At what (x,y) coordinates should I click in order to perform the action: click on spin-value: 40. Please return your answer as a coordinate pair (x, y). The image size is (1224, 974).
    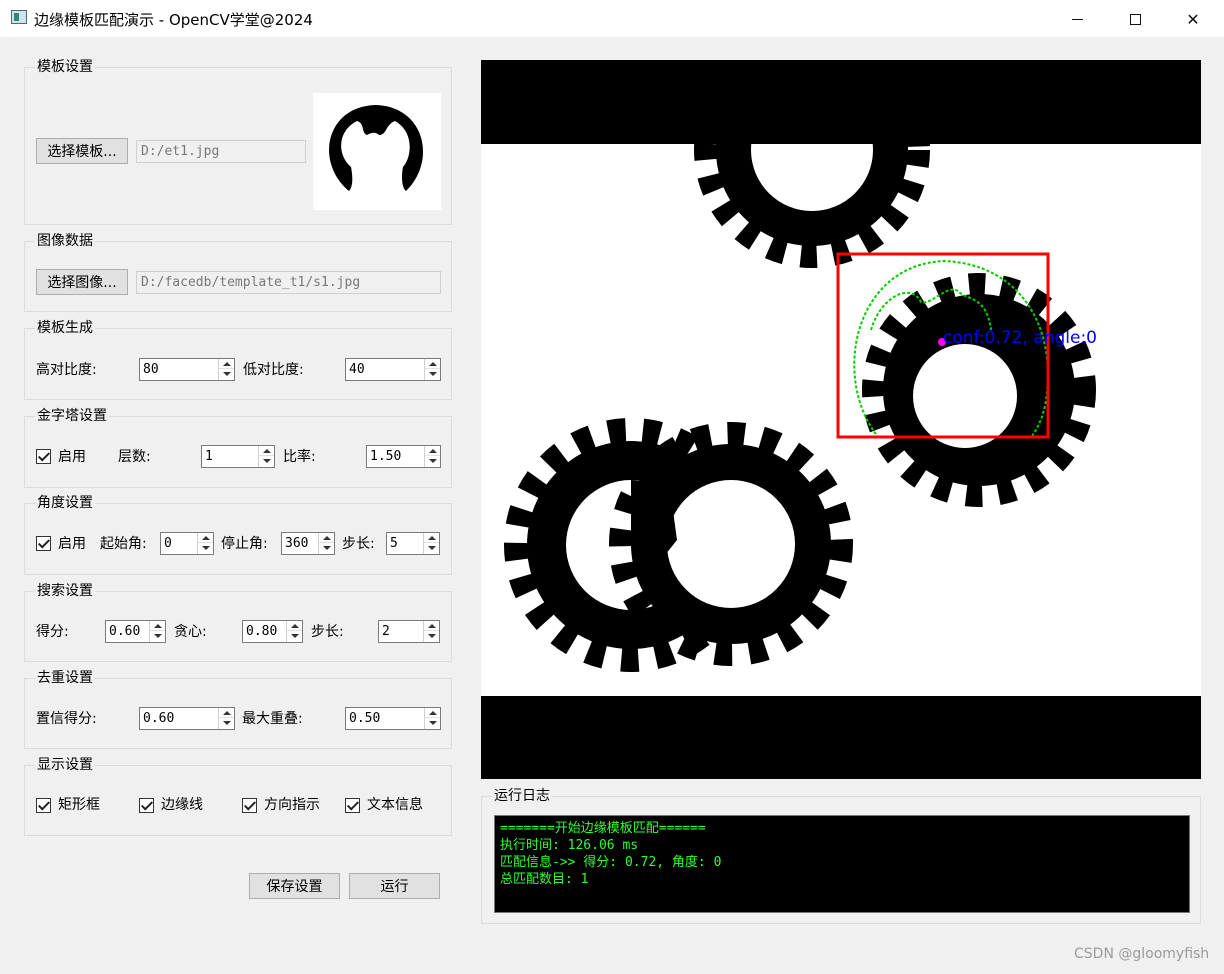
    Looking at the image, I should click on (357, 369).